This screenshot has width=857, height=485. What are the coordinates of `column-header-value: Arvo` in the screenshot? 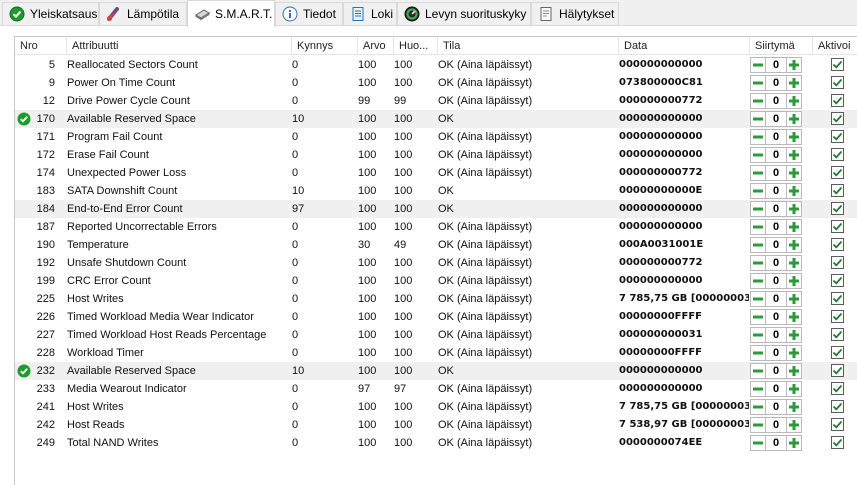 It's located at (376, 46).